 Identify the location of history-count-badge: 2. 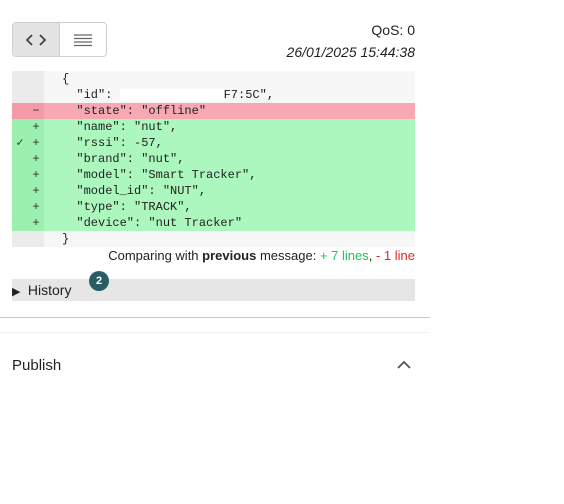
(99, 281).